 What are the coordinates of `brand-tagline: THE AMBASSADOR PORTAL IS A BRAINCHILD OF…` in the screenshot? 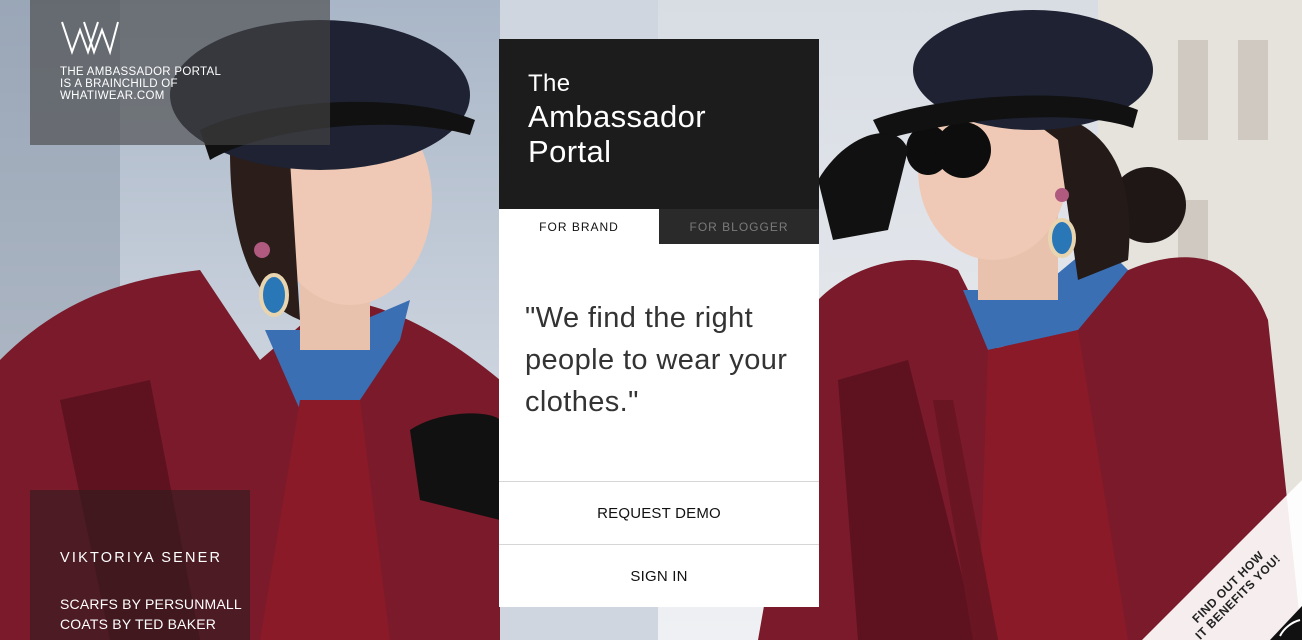 It's located at (180, 84).